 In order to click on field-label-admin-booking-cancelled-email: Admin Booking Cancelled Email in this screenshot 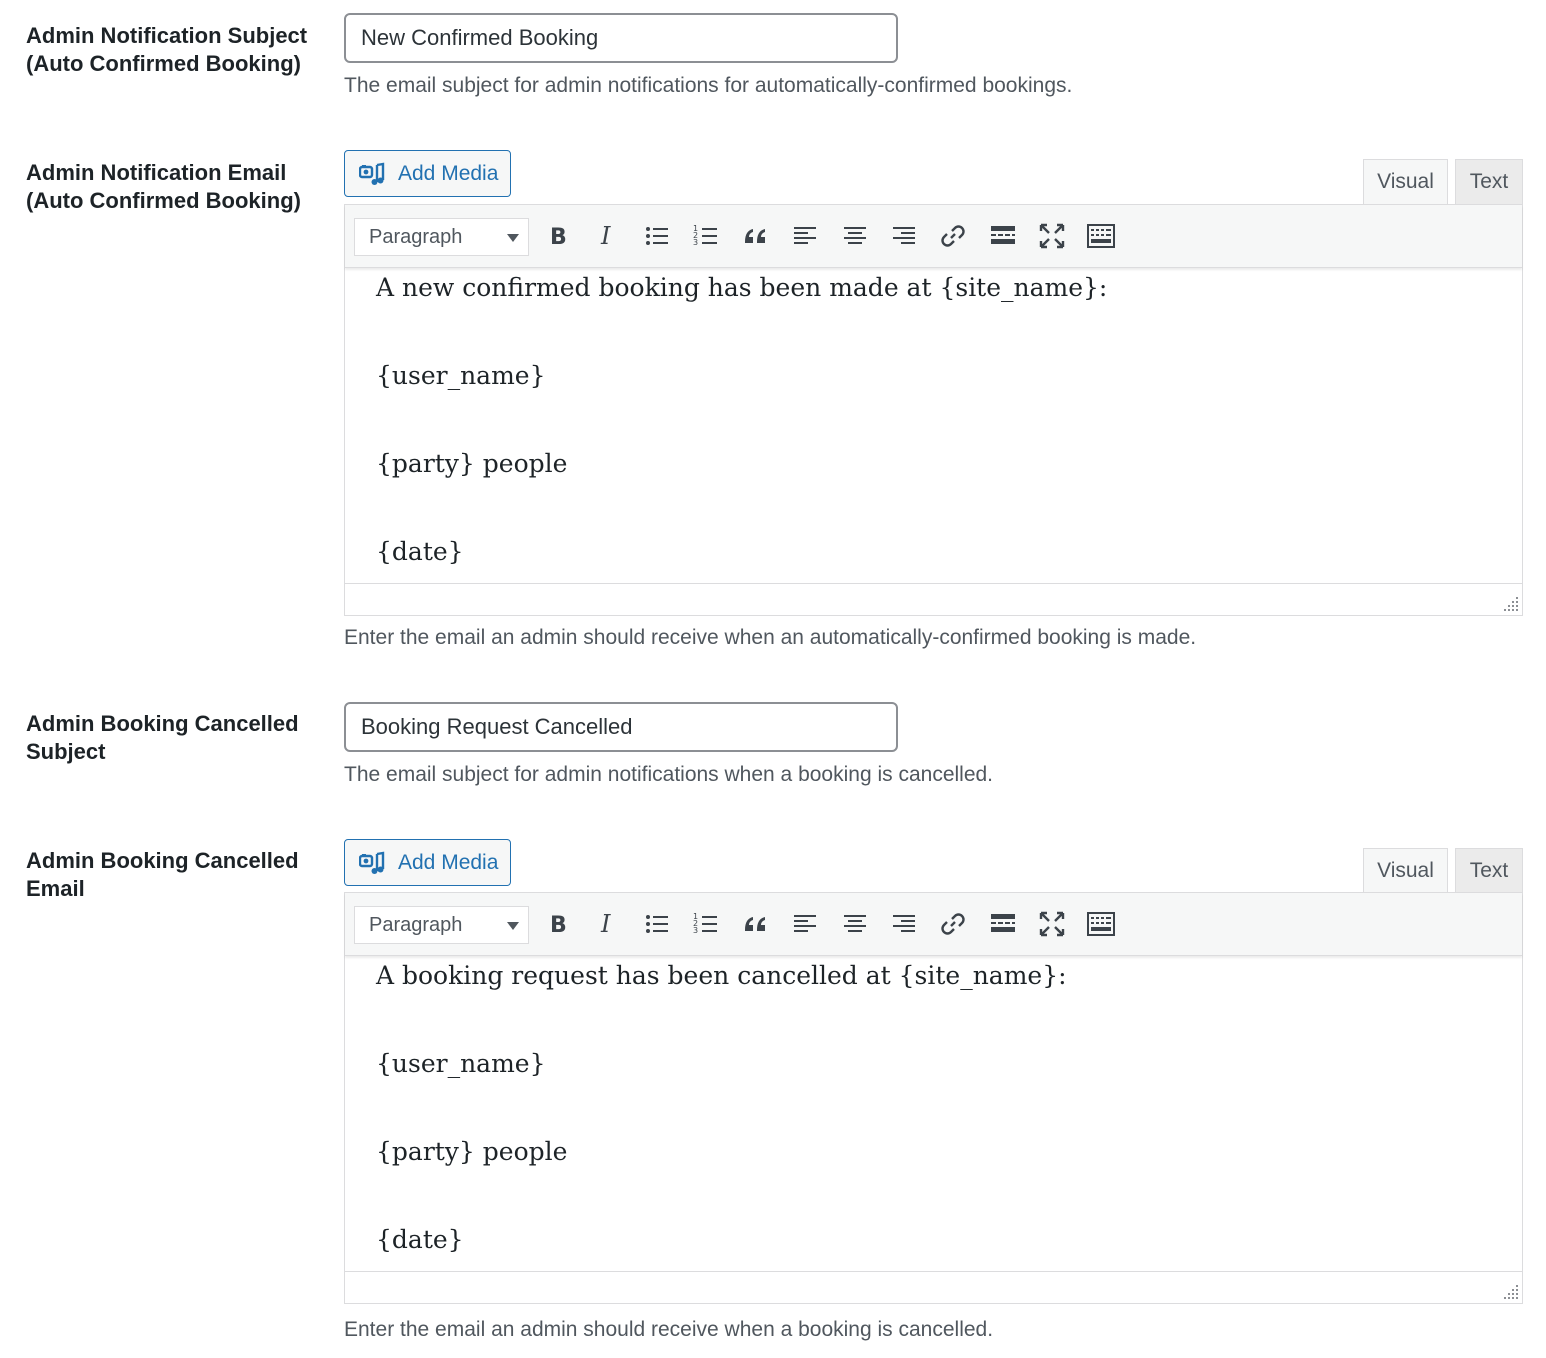, I will do `click(176, 875)`.